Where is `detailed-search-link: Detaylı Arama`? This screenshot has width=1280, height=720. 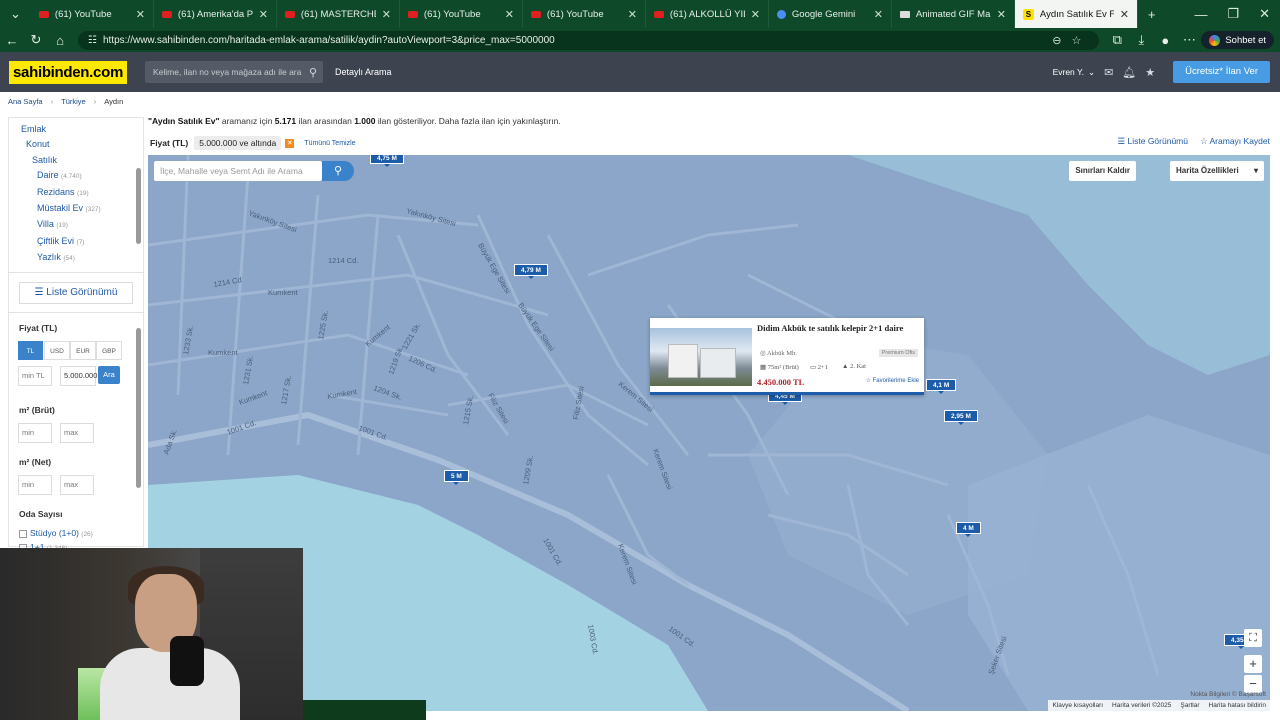
detailed-search-link: Detaylı Arama is located at coordinates (363, 72).